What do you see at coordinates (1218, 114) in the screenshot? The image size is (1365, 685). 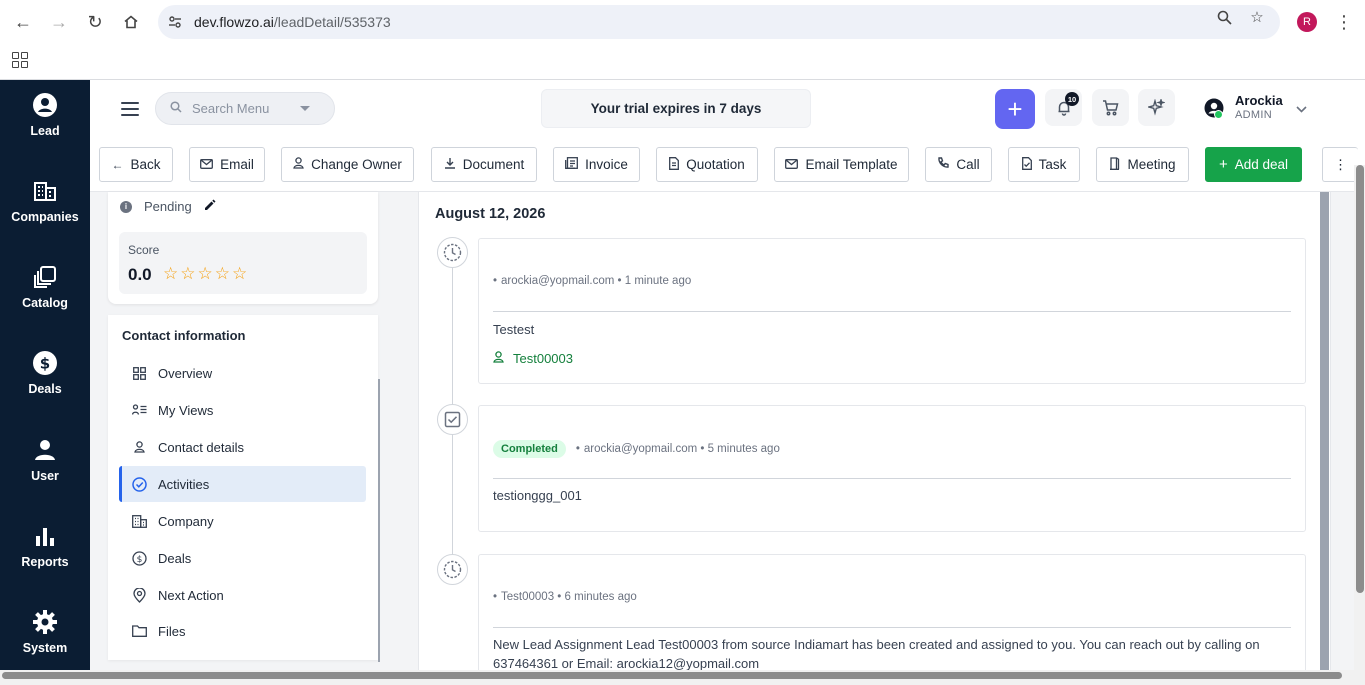 I see `online-status-dot` at bounding box center [1218, 114].